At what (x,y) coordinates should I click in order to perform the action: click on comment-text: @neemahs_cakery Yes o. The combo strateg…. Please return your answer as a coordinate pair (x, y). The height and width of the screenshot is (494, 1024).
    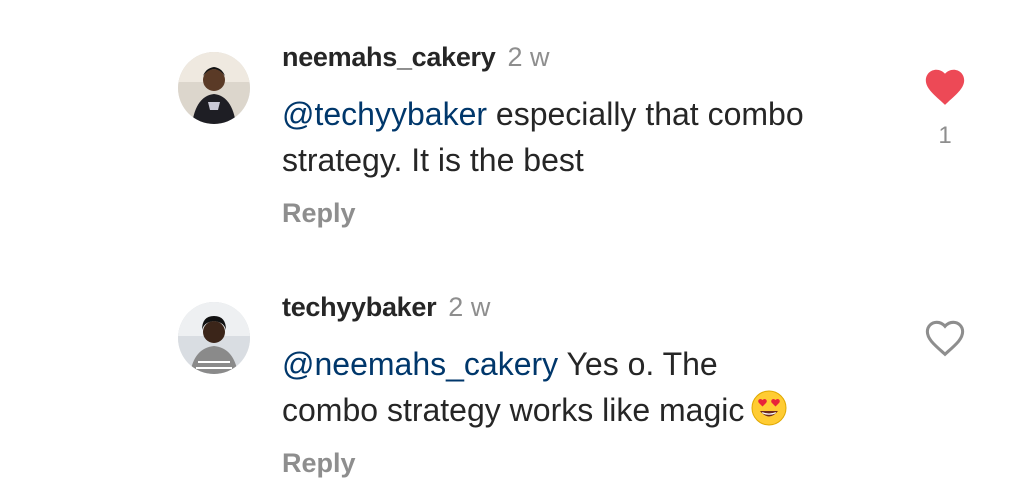
    Looking at the image, I should click on (592, 390).